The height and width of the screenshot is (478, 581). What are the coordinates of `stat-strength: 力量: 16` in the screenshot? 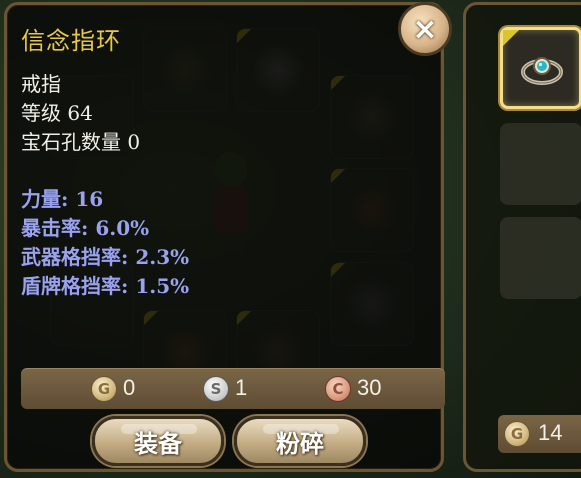 It's located at (62, 199).